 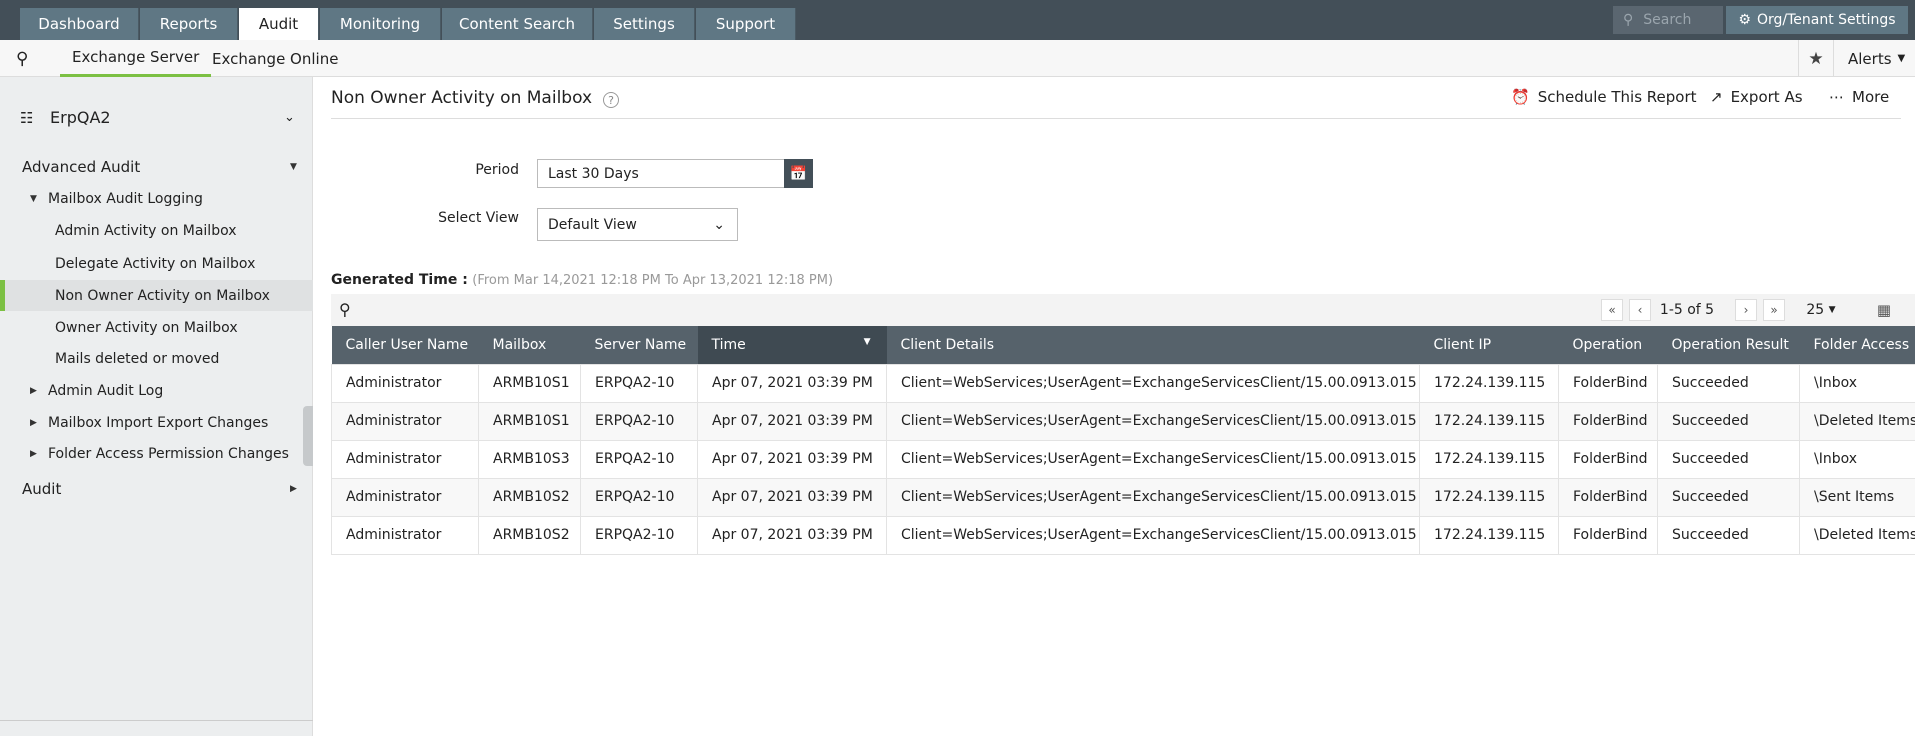 I want to click on caret-down-icon: ▼, so click(x=33, y=198).